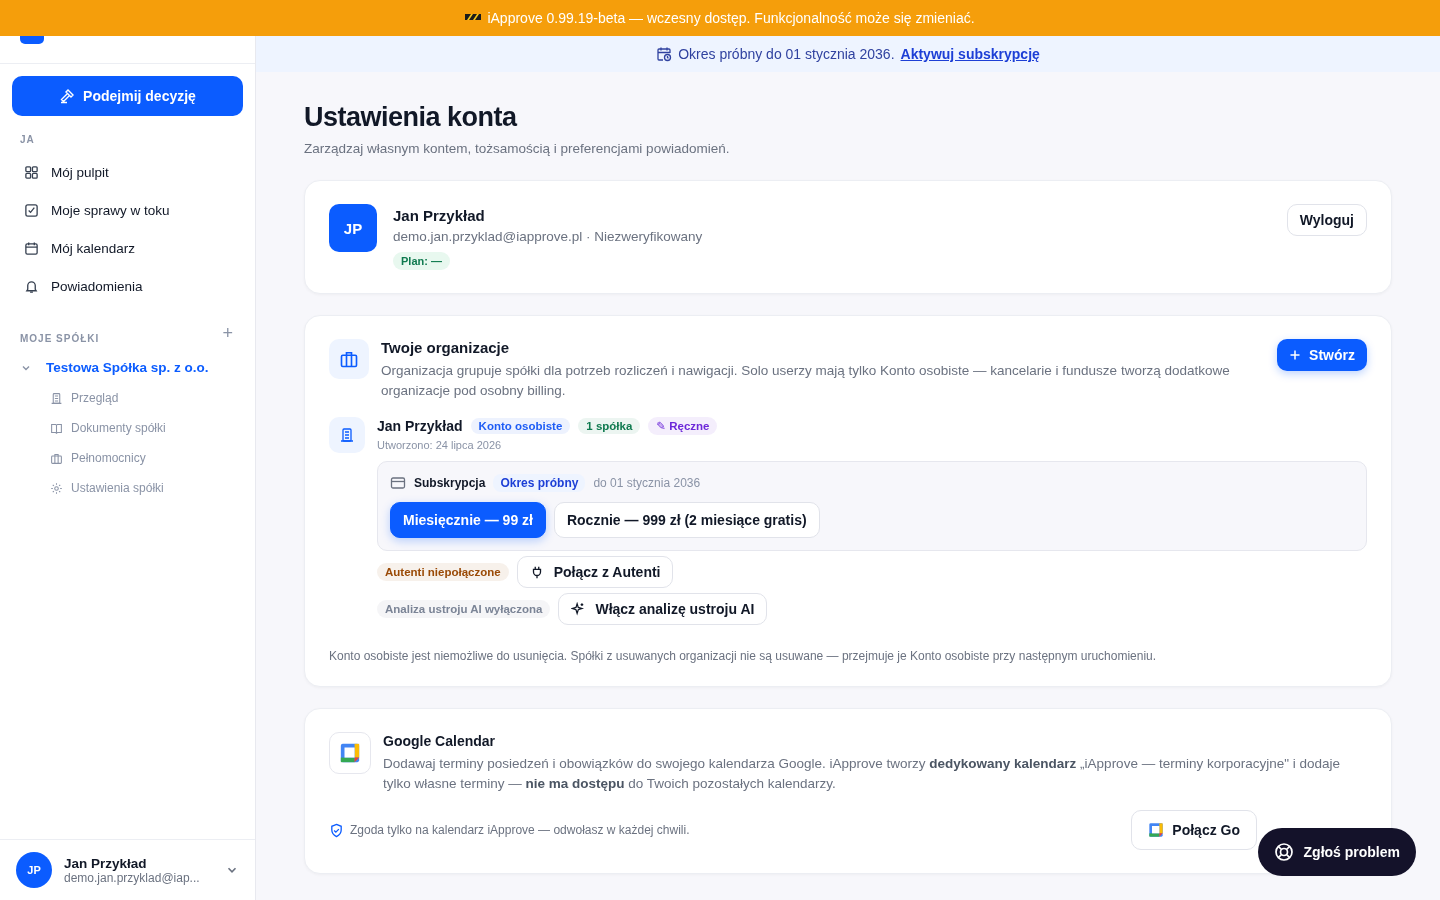 The height and width of the screenshot is (900, 1440). I want to click on calendar-clock-icon, so click(664, 54).